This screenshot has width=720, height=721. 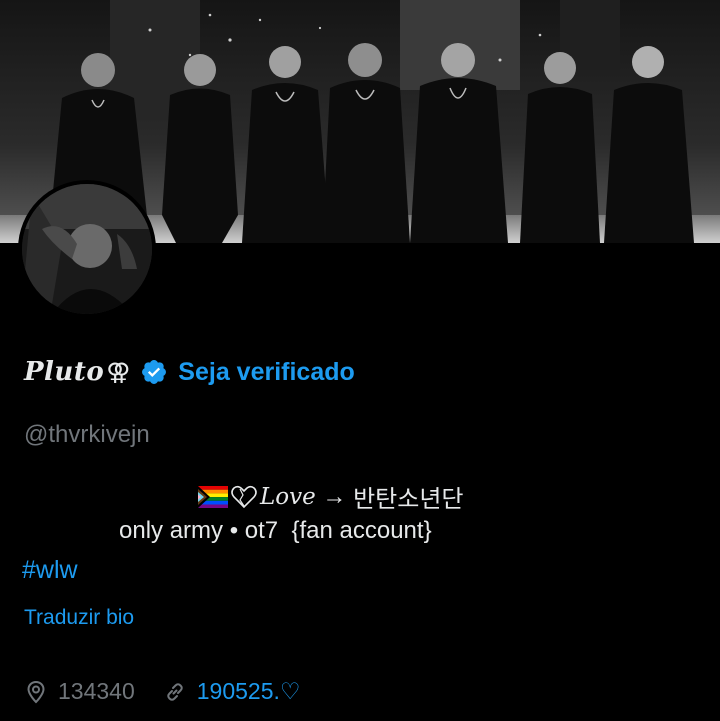 I want to click on translate-bio-link: Traduzir bio, so click(x=79, y=618).